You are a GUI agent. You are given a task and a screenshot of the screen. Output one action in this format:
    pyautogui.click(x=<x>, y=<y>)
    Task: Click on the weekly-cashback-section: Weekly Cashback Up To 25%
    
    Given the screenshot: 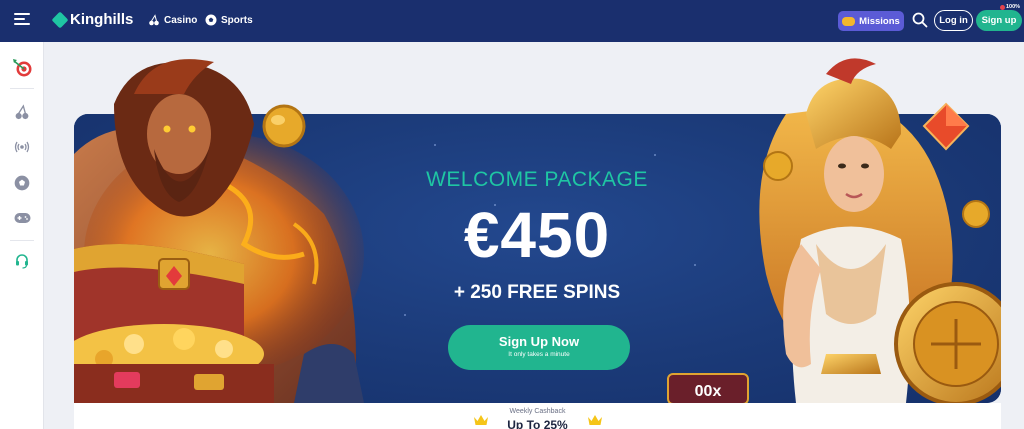 What is the action you would take?
    pyautogui.click(x=537, y=416)
    